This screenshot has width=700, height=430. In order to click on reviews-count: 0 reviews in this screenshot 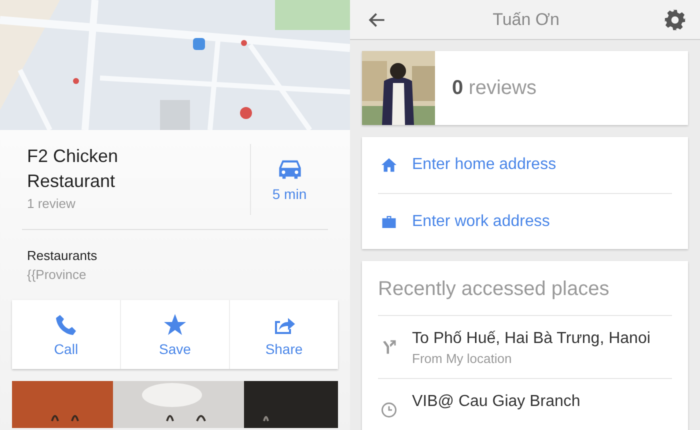, I will do `click(494, 88)`.